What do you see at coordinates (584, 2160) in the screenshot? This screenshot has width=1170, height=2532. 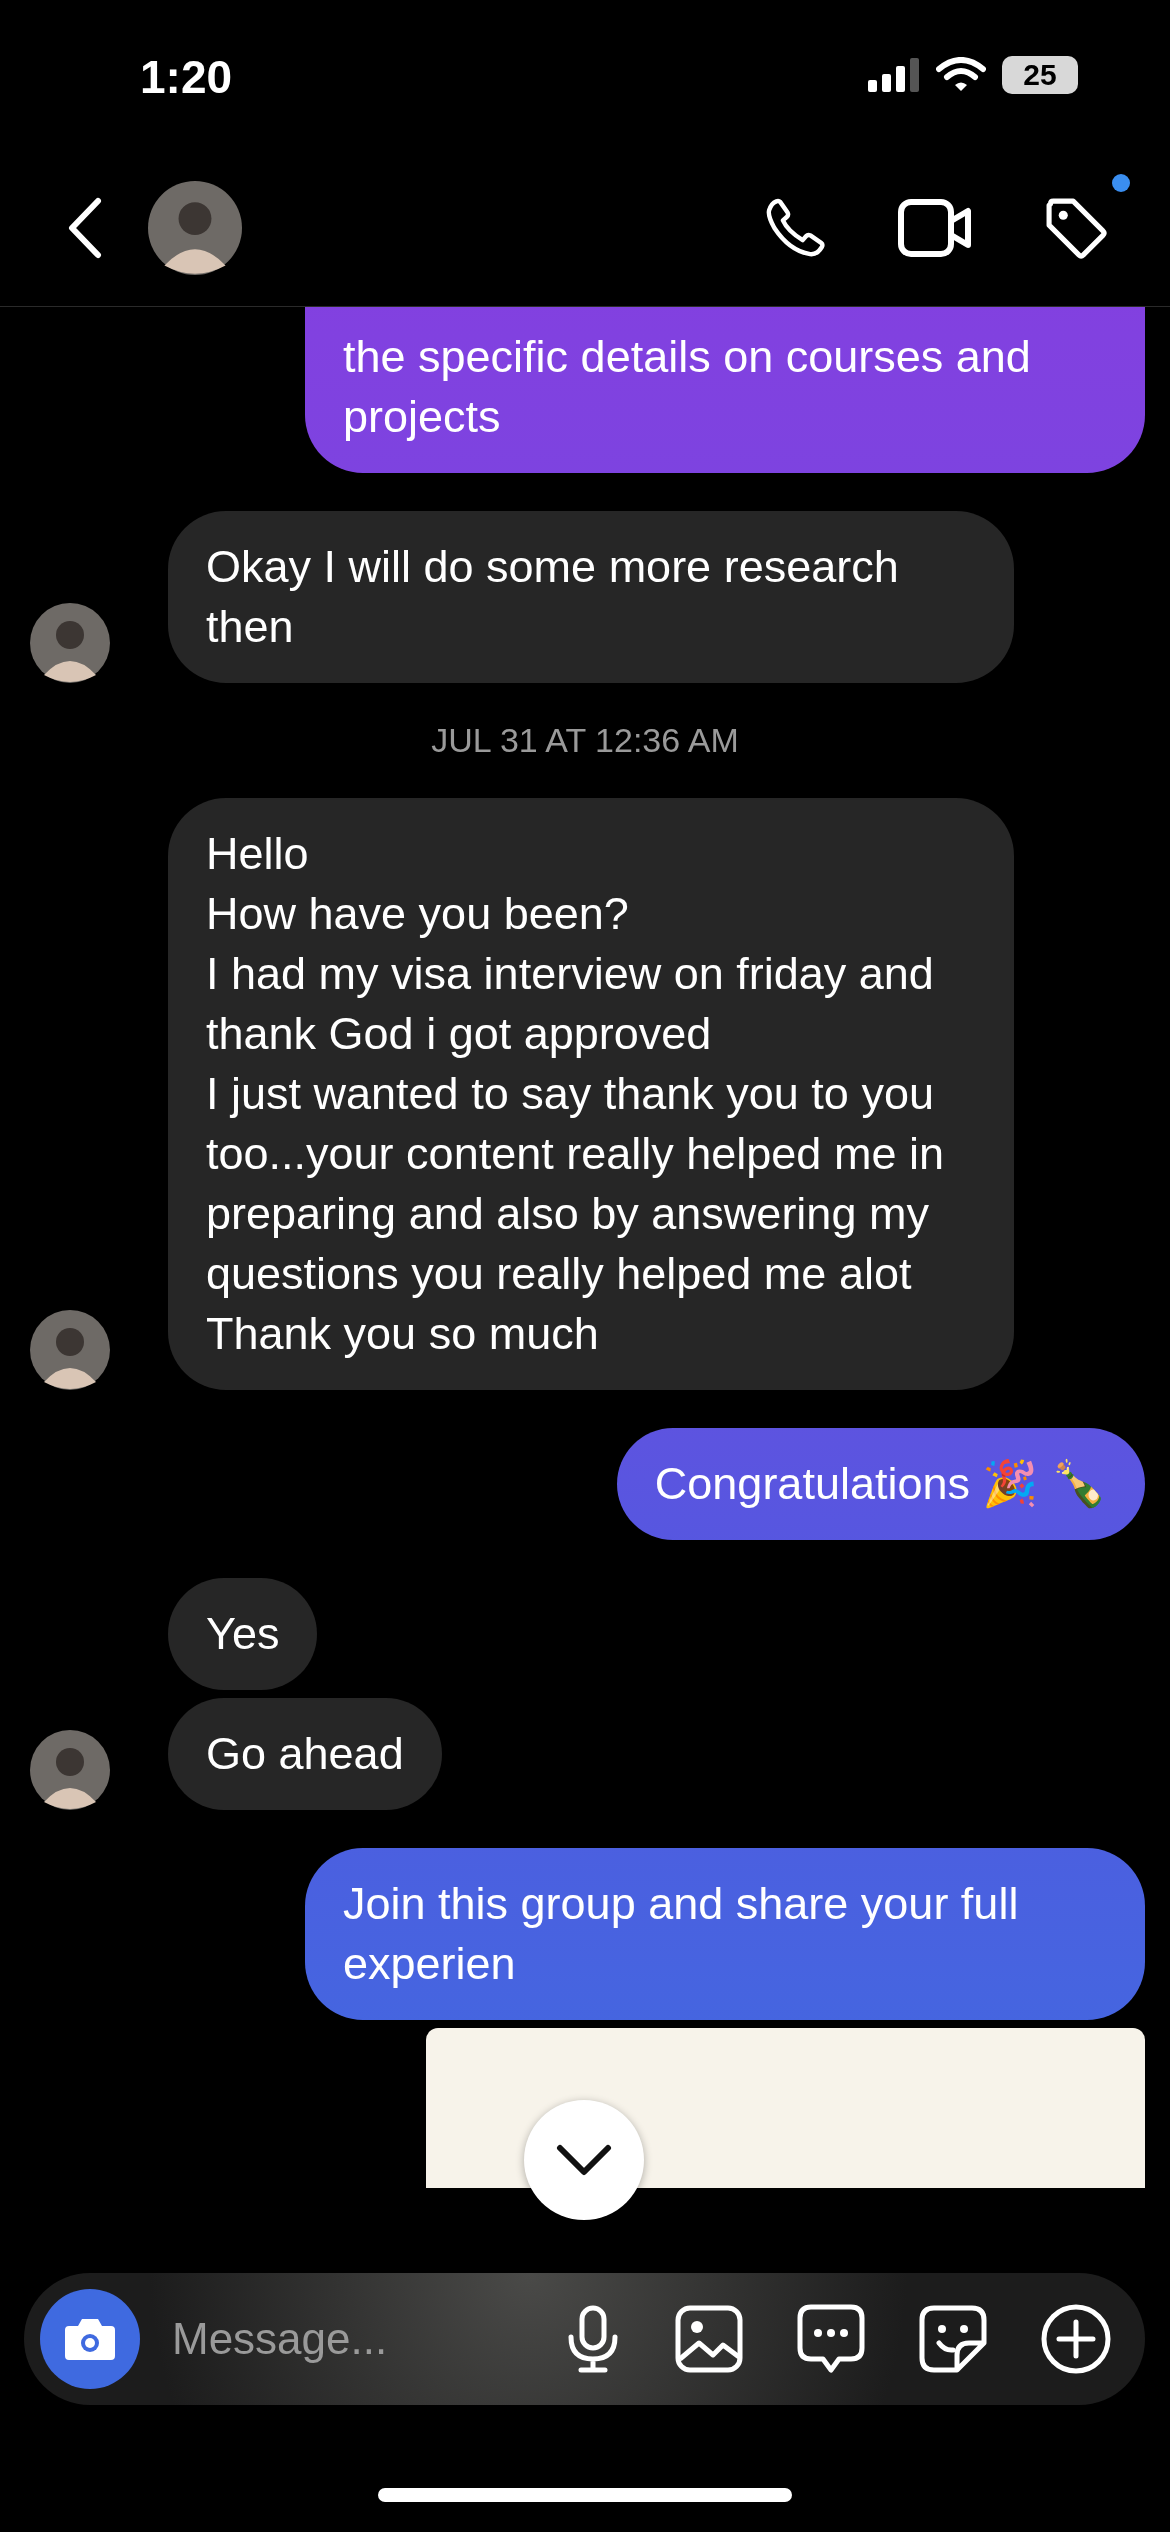 I see `chevron-down-icon` at bounding box center [584, 2160].